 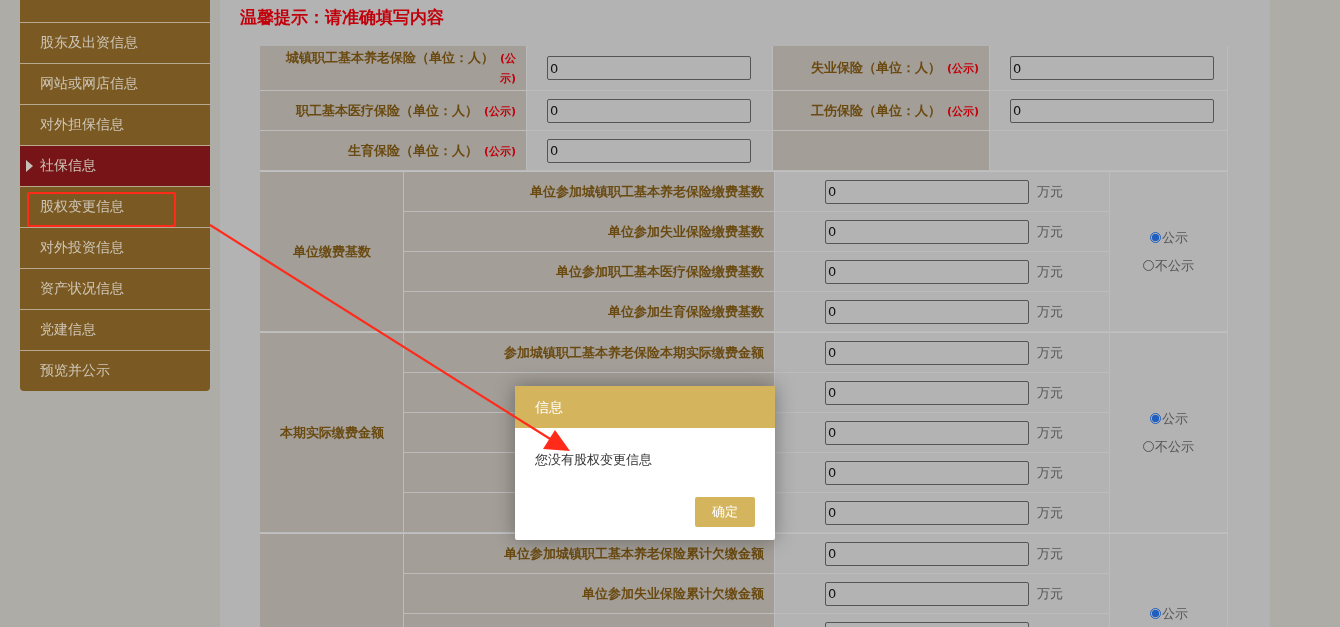 What do you see at coordinates (342, 17) in the screenshot?
I see `notice-title: 温馨提示：请准确填写内容` at bounding box center [342, 17].